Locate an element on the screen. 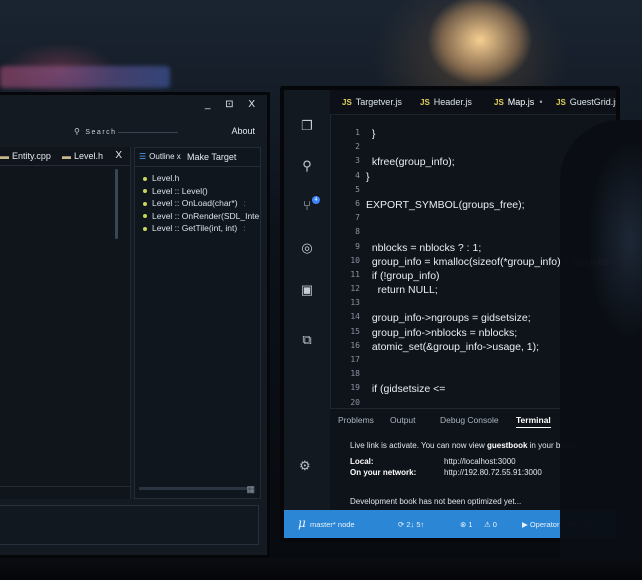  about-menu: About is located at coordinates (243, 131).